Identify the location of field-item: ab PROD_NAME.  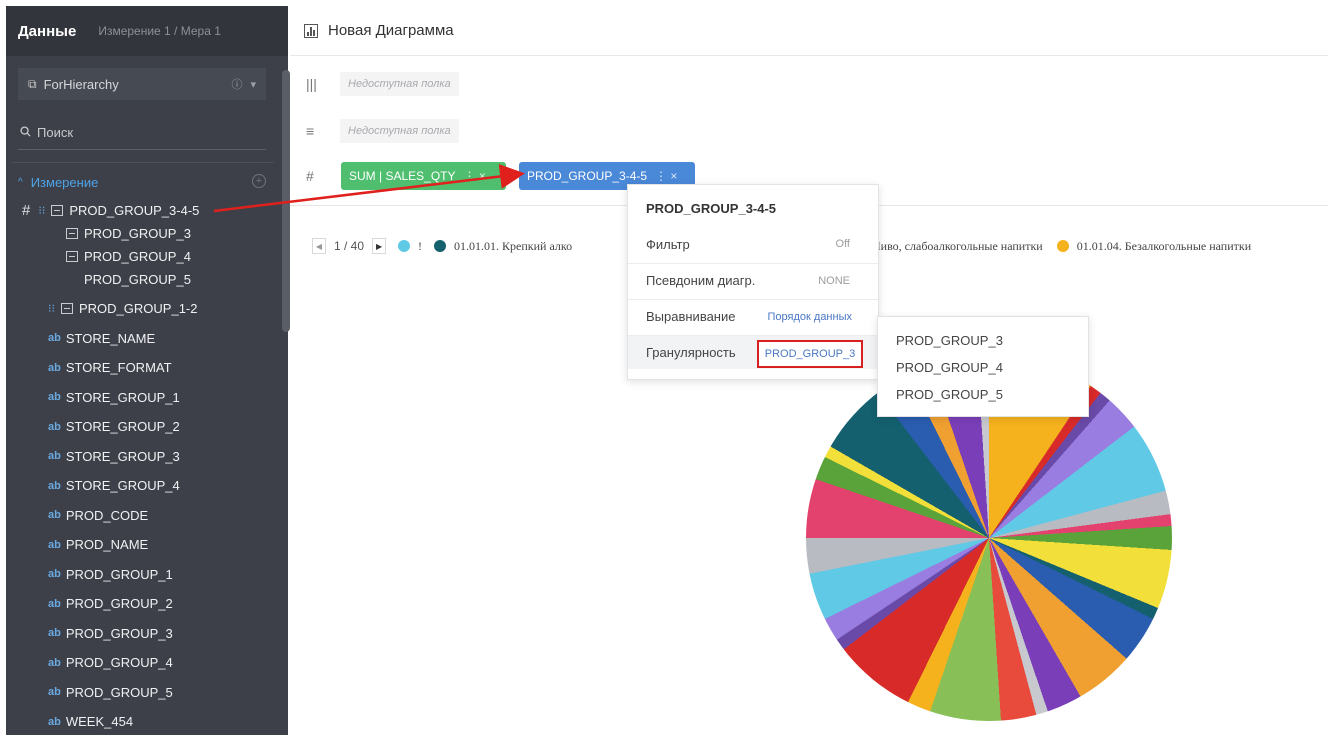
(98, 545).